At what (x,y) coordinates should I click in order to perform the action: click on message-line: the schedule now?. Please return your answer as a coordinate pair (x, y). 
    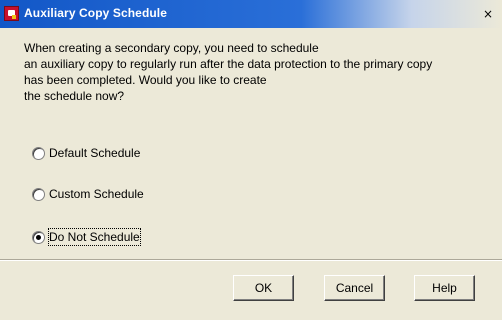
    Looking at the image, I should click on (74, 96).